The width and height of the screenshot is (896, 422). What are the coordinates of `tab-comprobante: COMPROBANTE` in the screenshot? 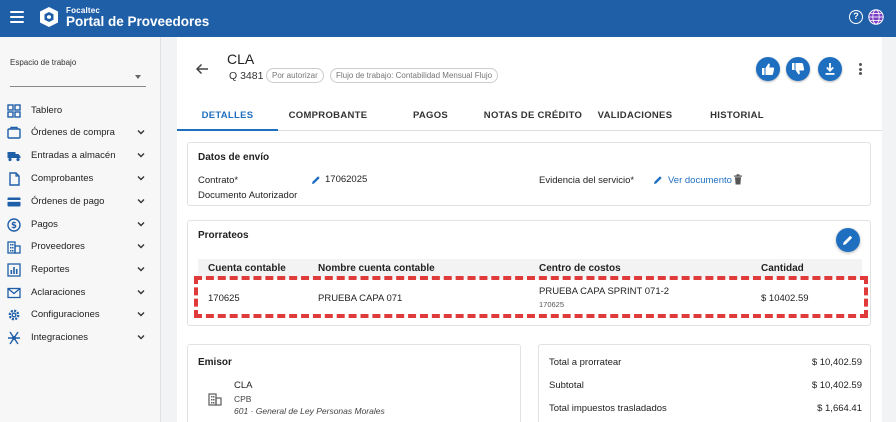 It's located at (328, 115).